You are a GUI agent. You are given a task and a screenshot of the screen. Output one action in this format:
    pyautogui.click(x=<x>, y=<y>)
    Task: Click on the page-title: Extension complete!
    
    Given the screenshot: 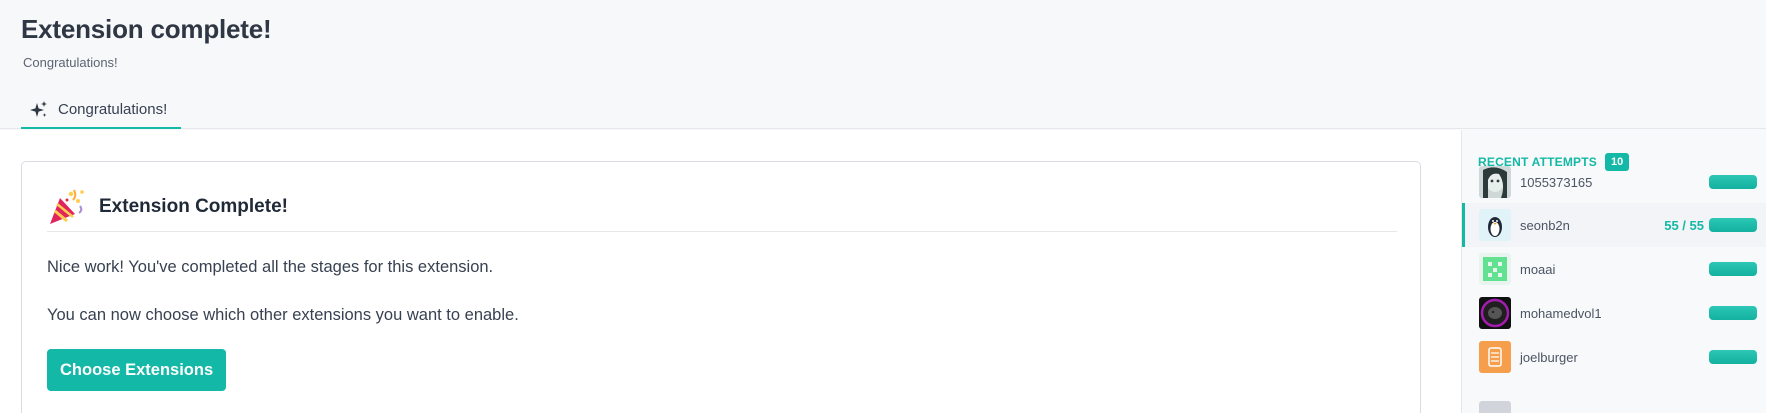 What is the action you would take?
    pyautogui.click(x=146, y=29)
    